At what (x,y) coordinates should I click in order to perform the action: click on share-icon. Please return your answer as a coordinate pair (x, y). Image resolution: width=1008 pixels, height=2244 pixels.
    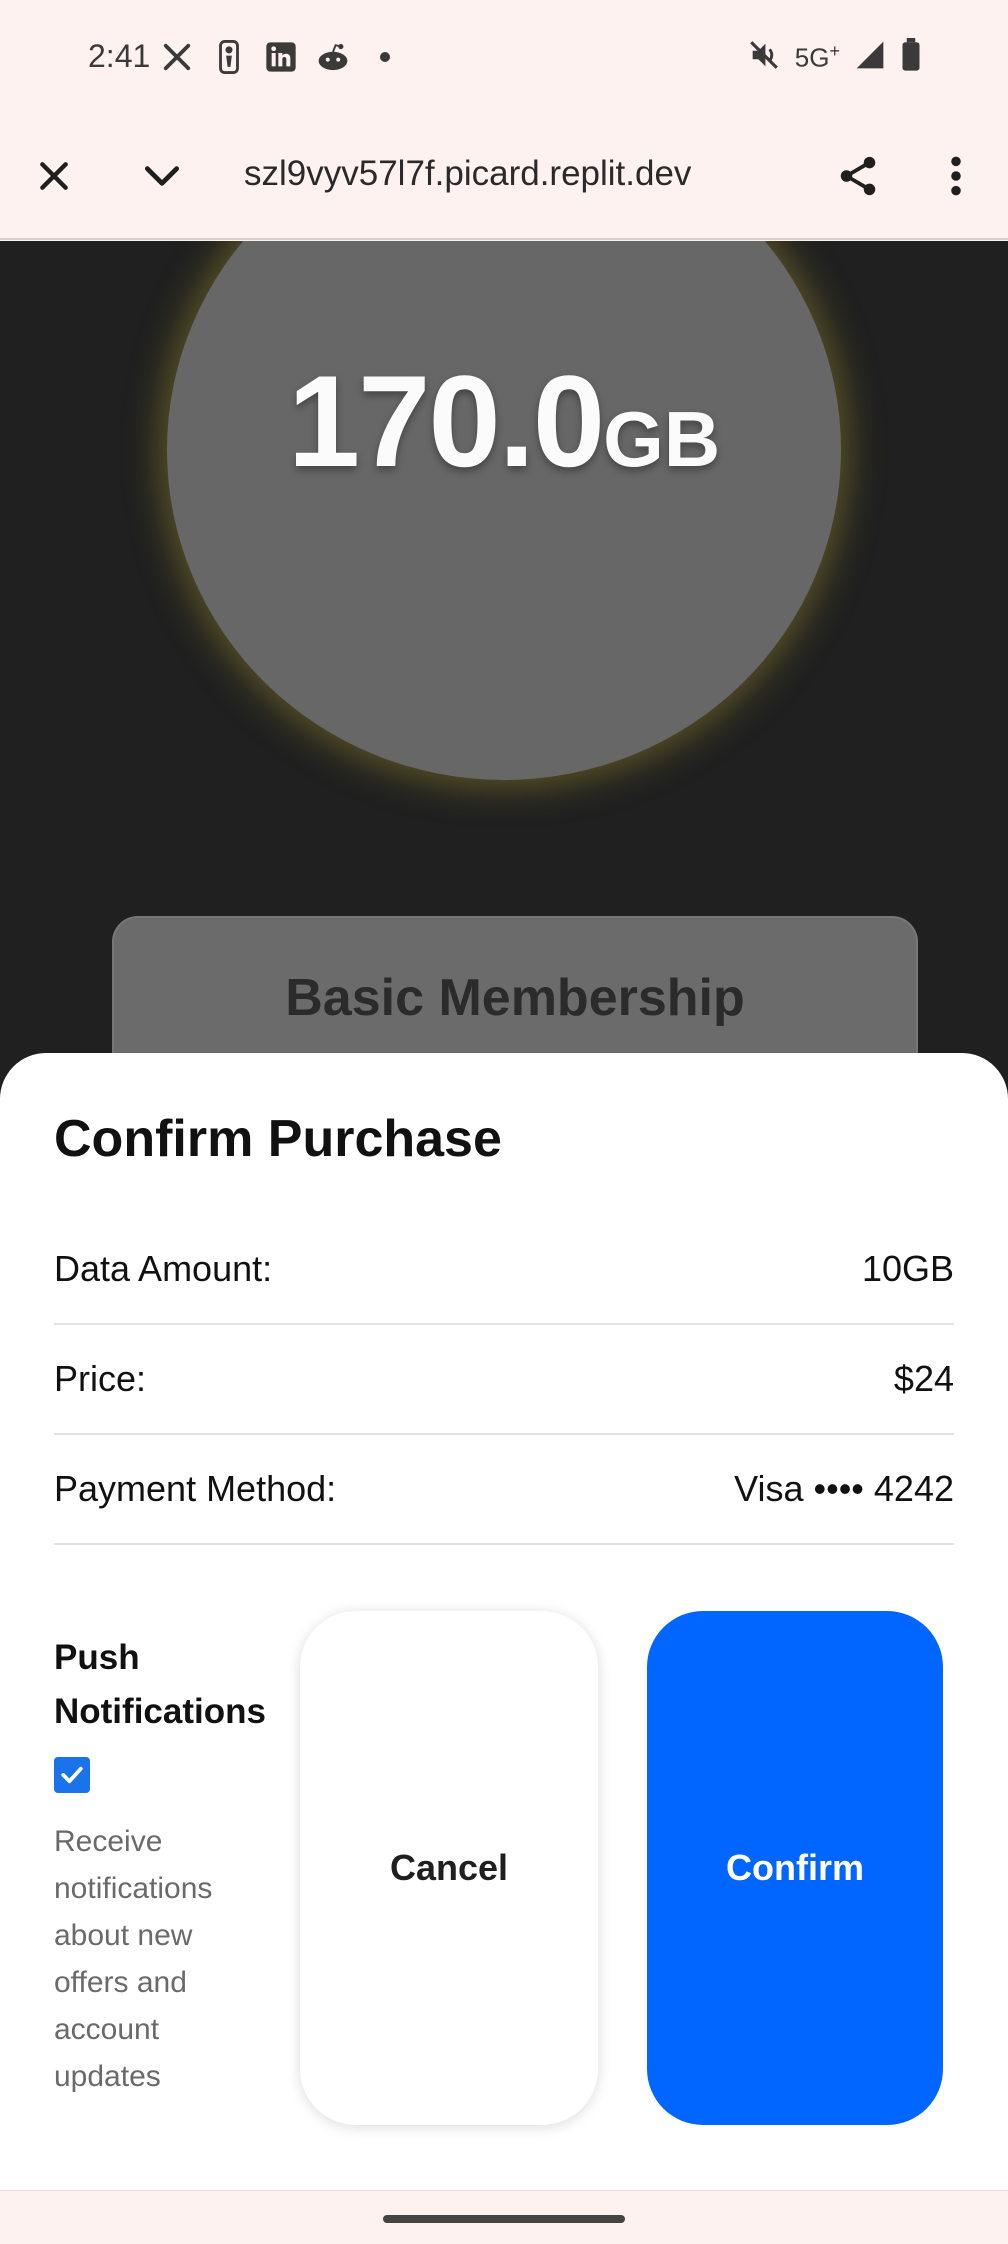
    Looking at the image, I should click on (858, 178).